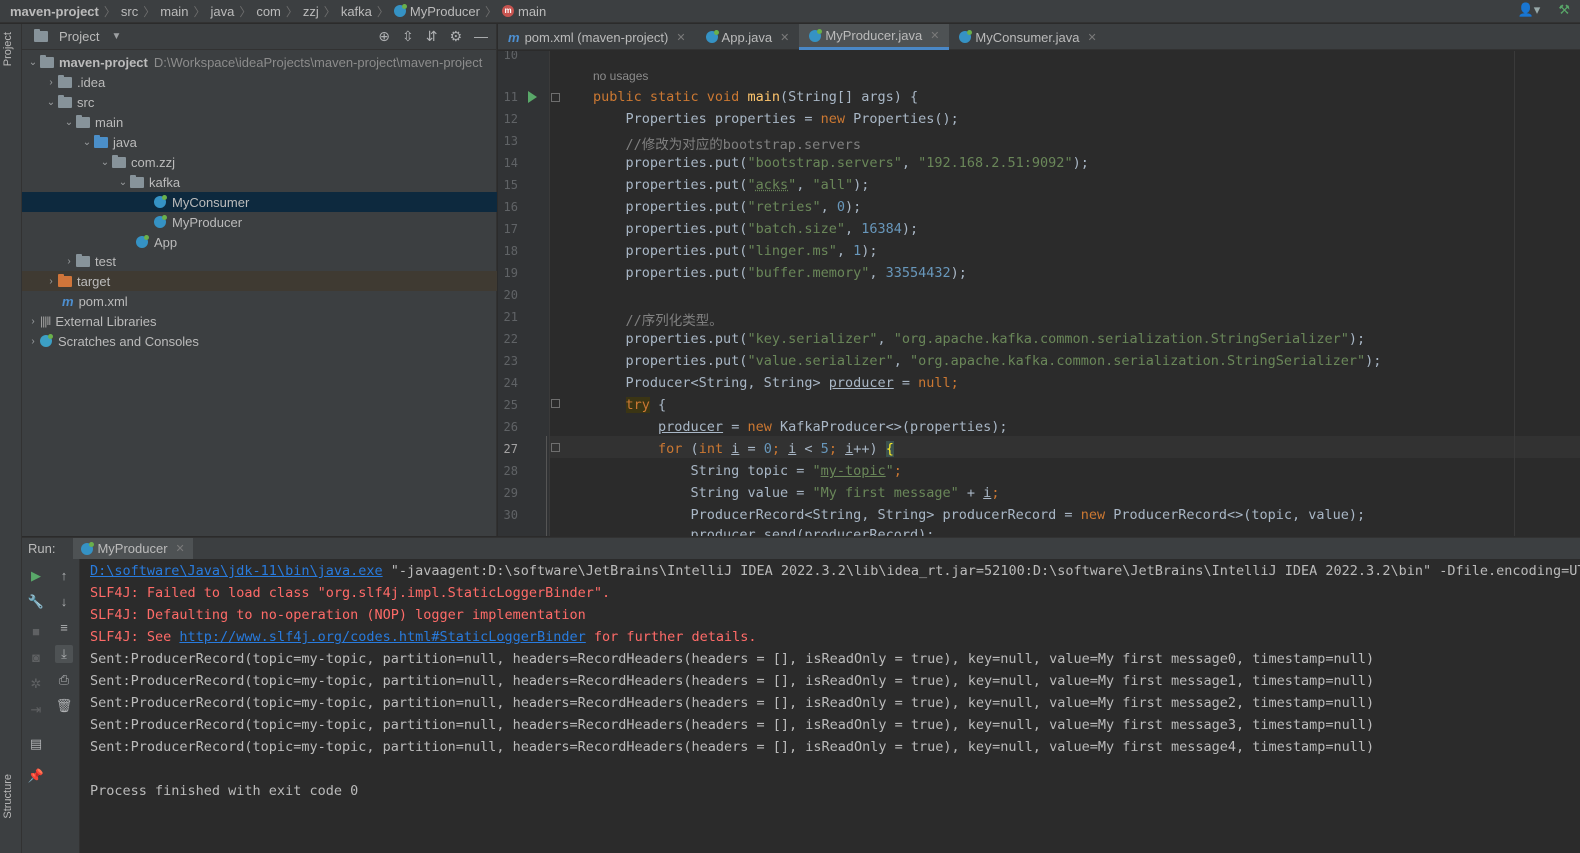 Image resolution: width=1580 pixels, height=853 pixels. Describe the element at coordinates (236, 571) in the screenshot. I see `java-exe-link: D:\software\Java\jdk-11\bin\java.exe` at that location.